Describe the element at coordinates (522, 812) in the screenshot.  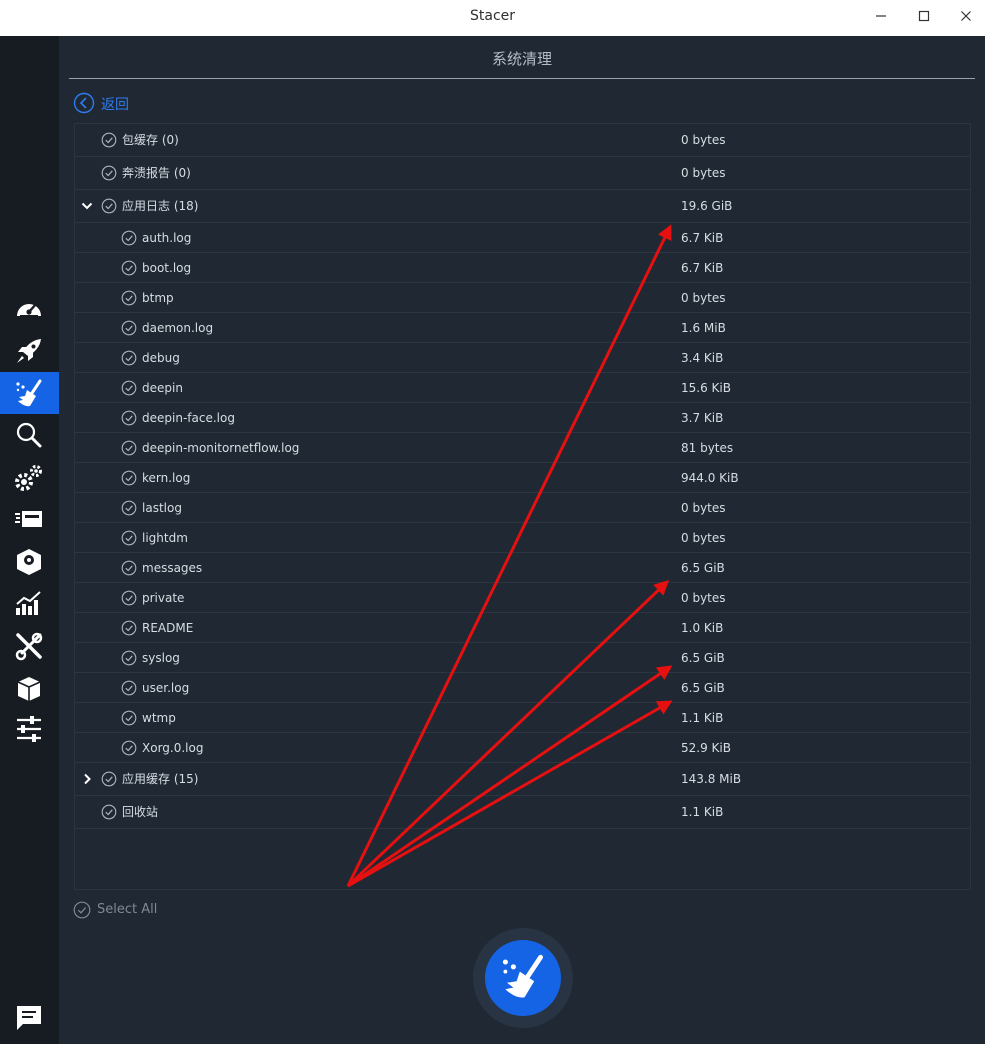
I see `tree-row-trash: 回收站 1.1 KiB` at that location.